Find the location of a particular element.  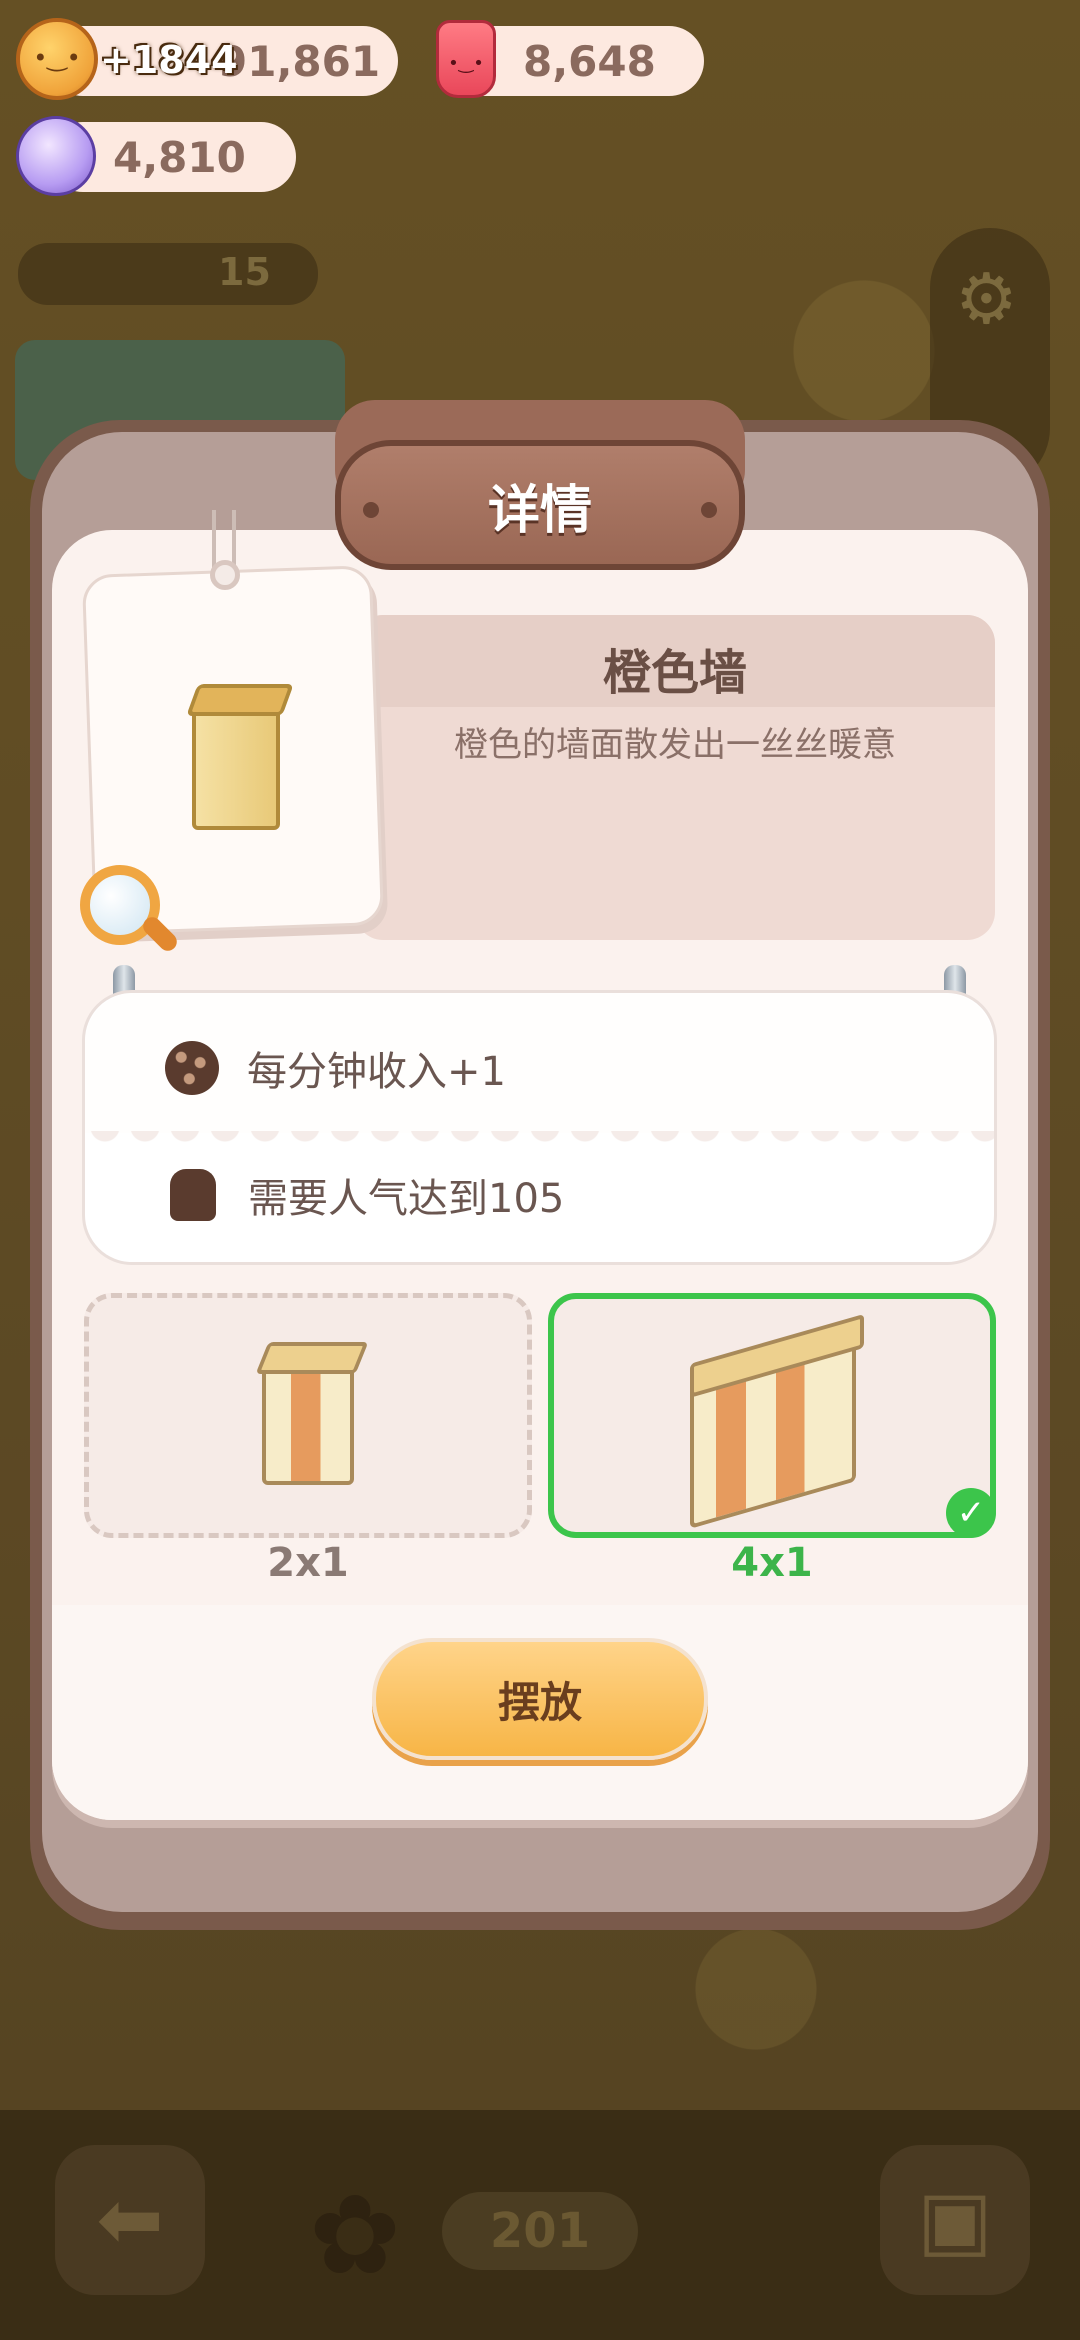

cookie-icon is located at coordinates (192, 1068).